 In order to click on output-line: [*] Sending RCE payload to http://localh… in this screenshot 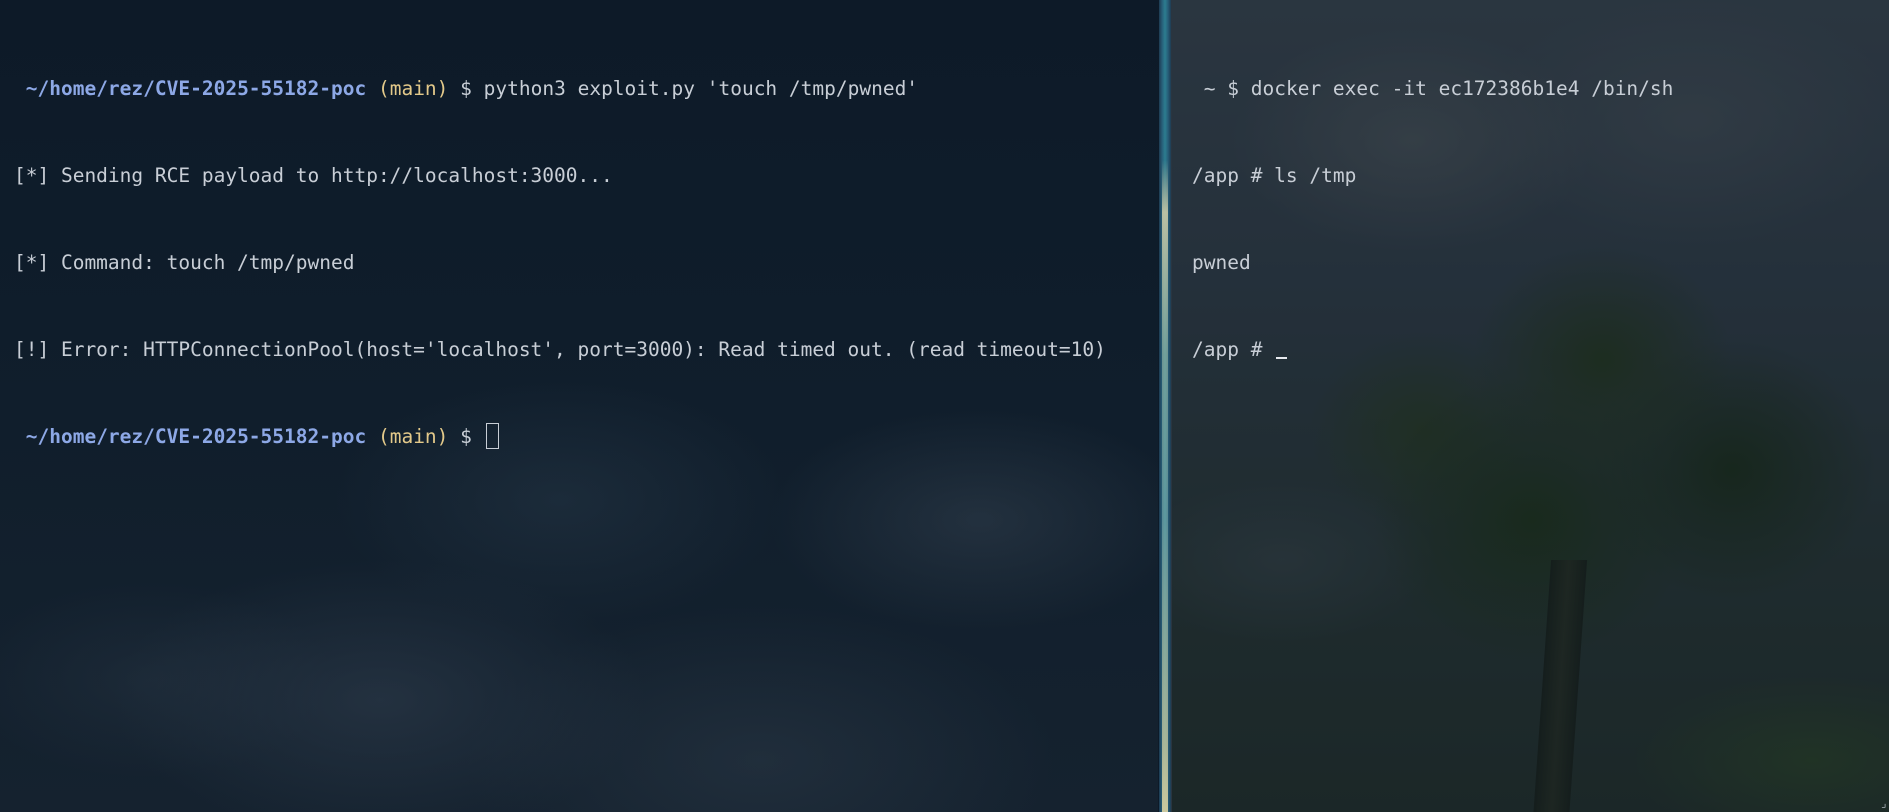, I will do `click(313, 175)`.